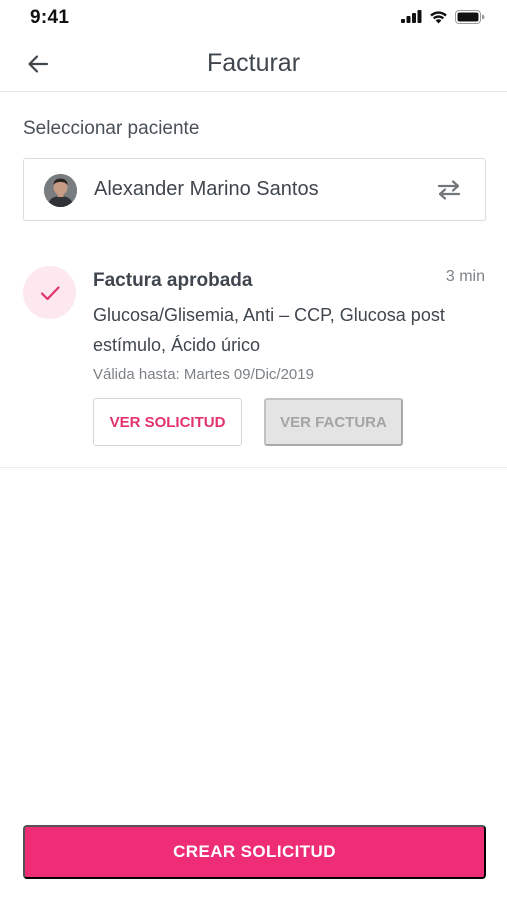 The image size is (507, 900). I want to click on view-invoice-button: VER FACTURA, so click(333, 422).